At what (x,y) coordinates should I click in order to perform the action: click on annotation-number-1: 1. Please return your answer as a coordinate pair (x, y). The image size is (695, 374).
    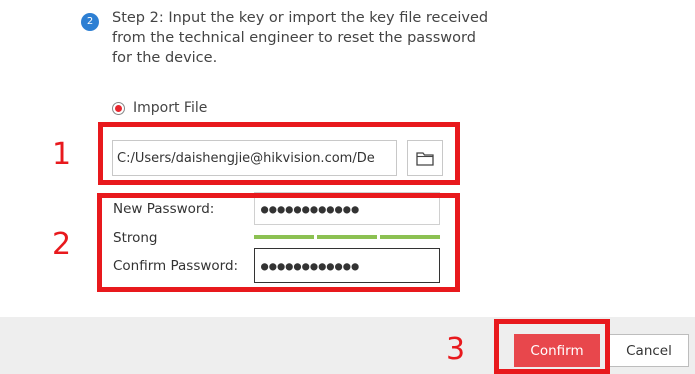
    Looking at the image, I should click on (62, 154).